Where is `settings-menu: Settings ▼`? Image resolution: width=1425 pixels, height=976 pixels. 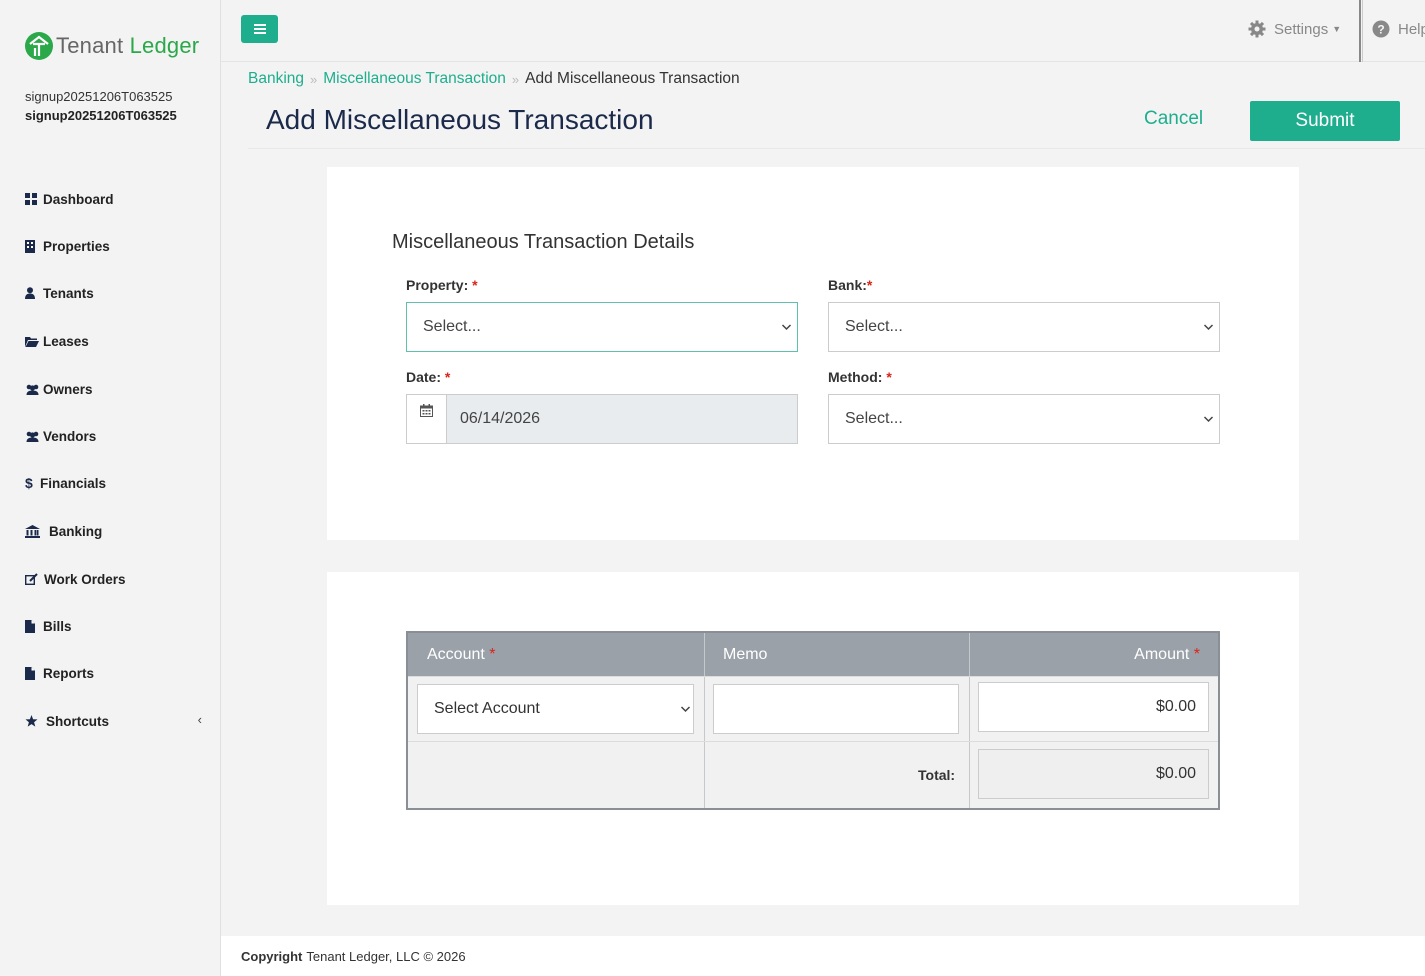
settings-menu: Settings ▼ is located at coordinates (1294, 29).